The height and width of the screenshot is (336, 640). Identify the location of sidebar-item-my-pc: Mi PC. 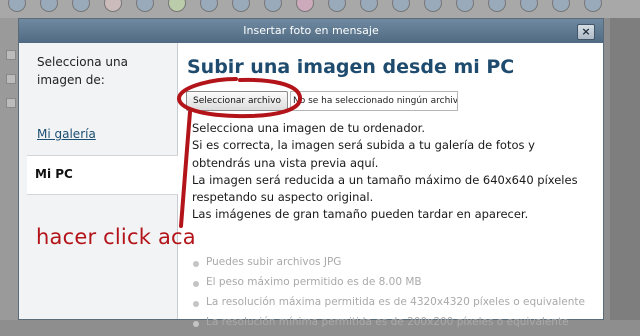
(102, 175).